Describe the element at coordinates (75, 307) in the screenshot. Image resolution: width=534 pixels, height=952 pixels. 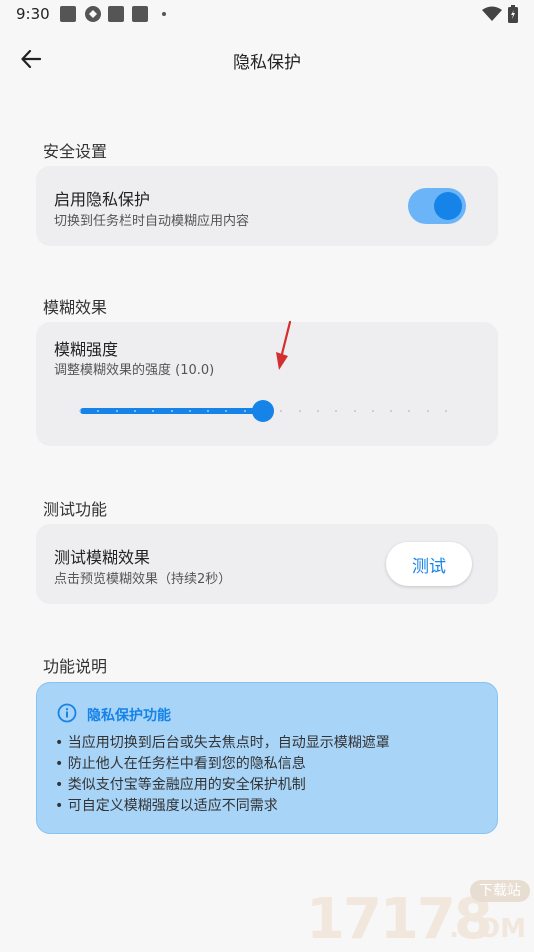
I see `section-label-blur: 模糊效果` at that location.